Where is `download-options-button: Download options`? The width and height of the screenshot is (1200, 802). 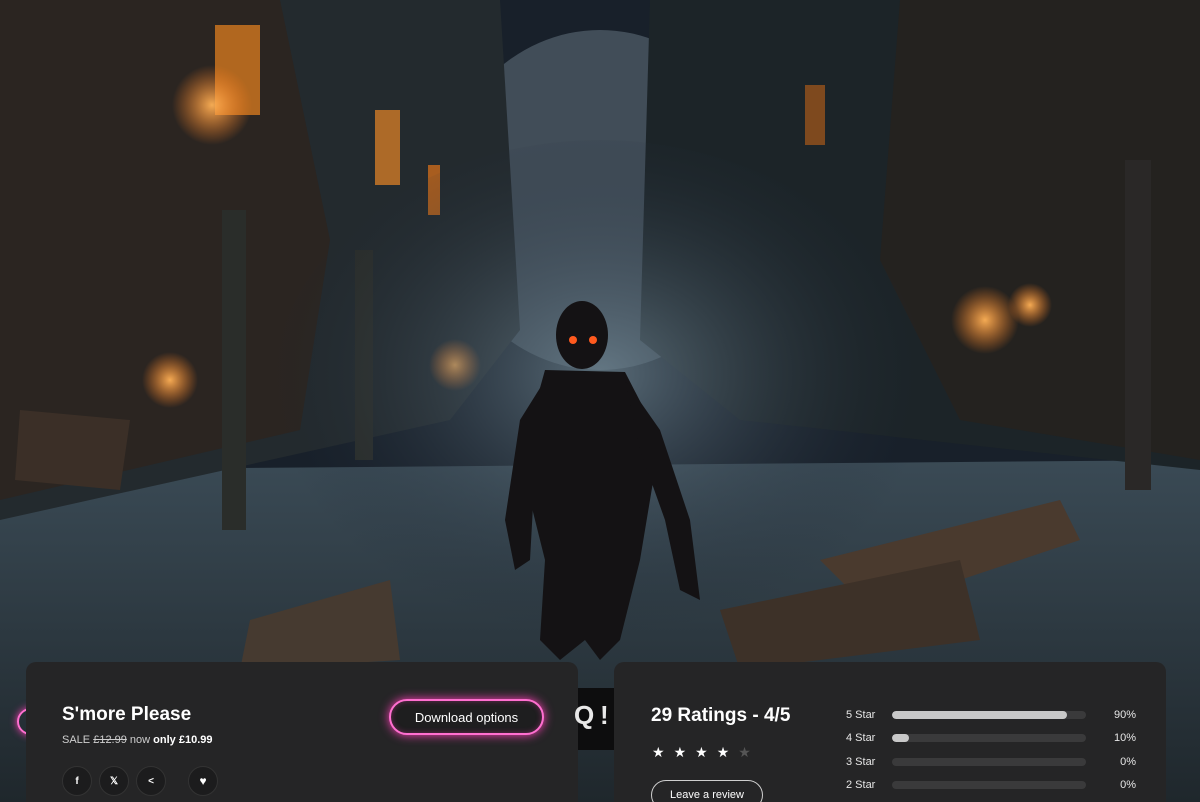 download-options-button: Download options is located at coordinates (466, 717).